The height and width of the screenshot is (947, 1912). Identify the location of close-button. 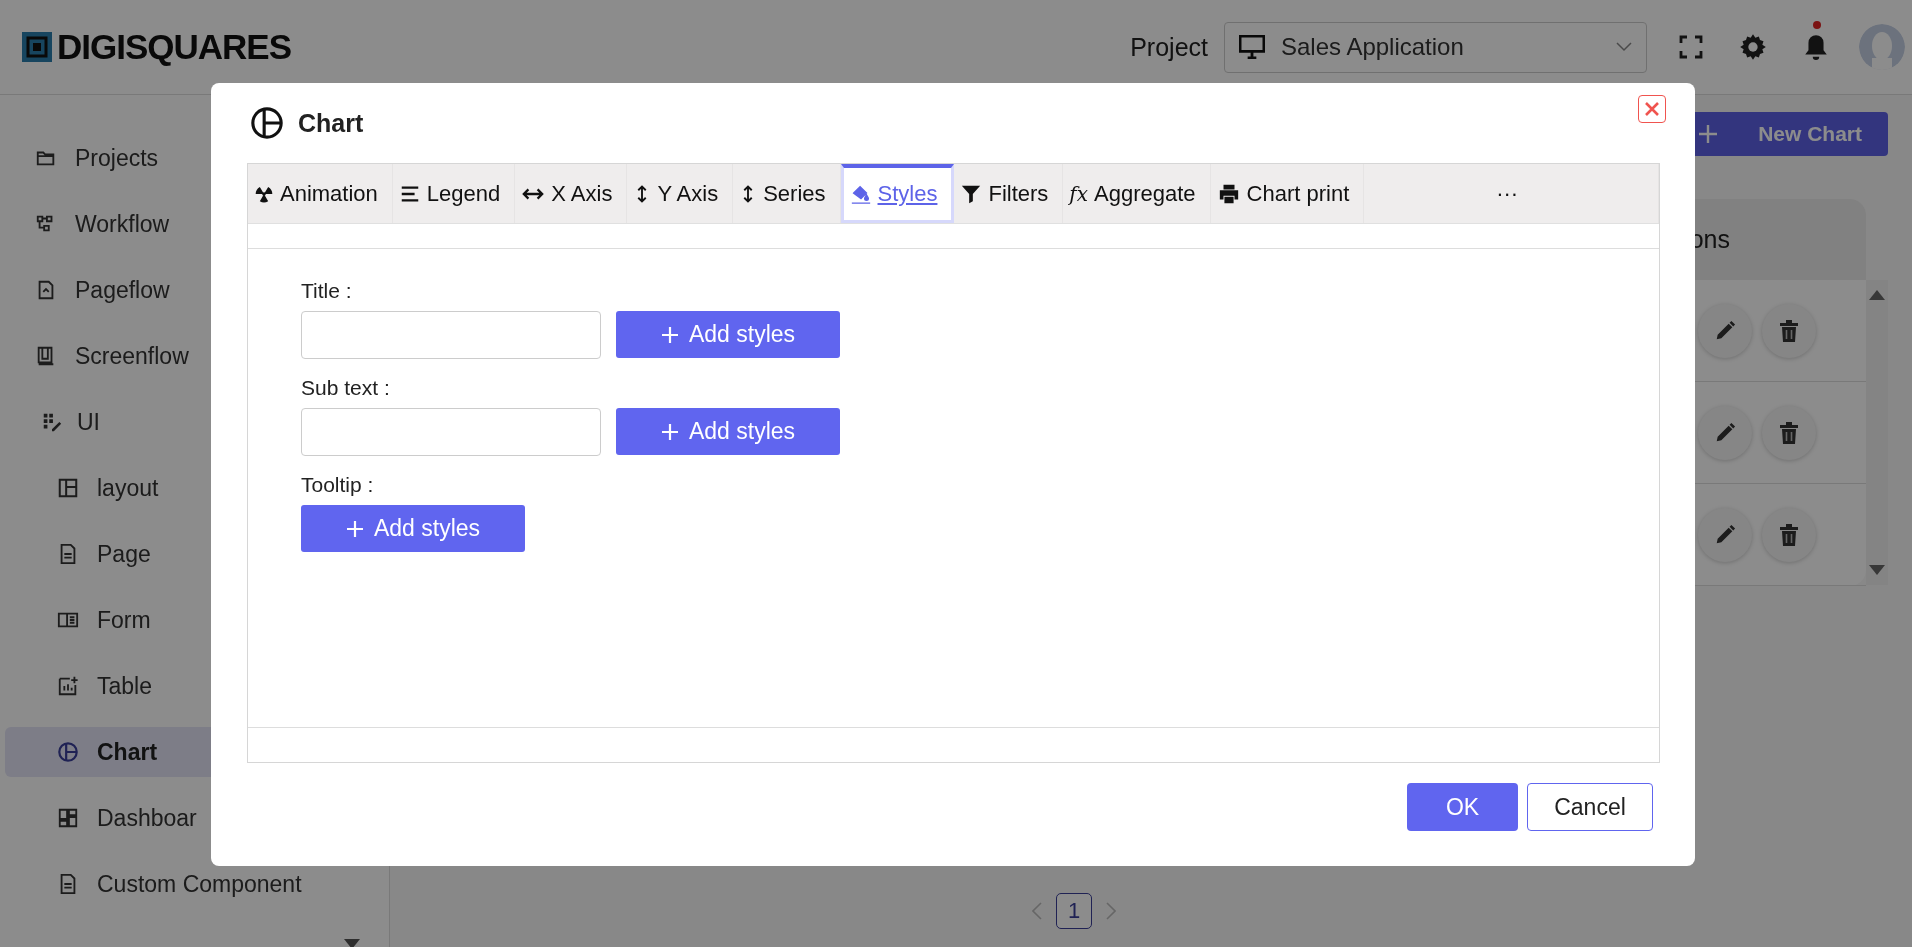
(1652, 109).